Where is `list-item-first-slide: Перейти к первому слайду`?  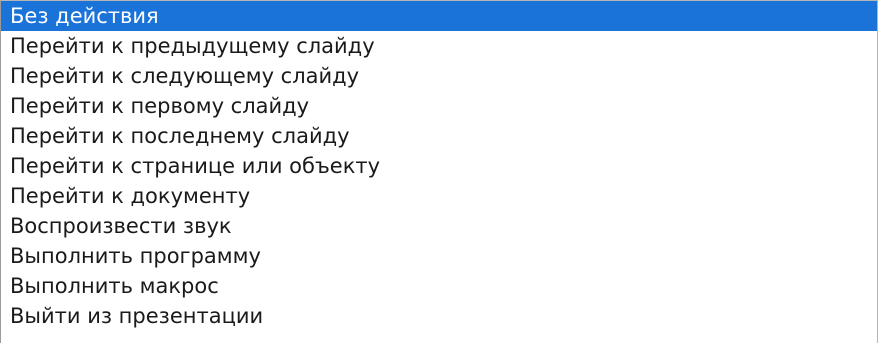 list-item-first-slide: Перейти к первому слайду is located at coordinates (439, 106).